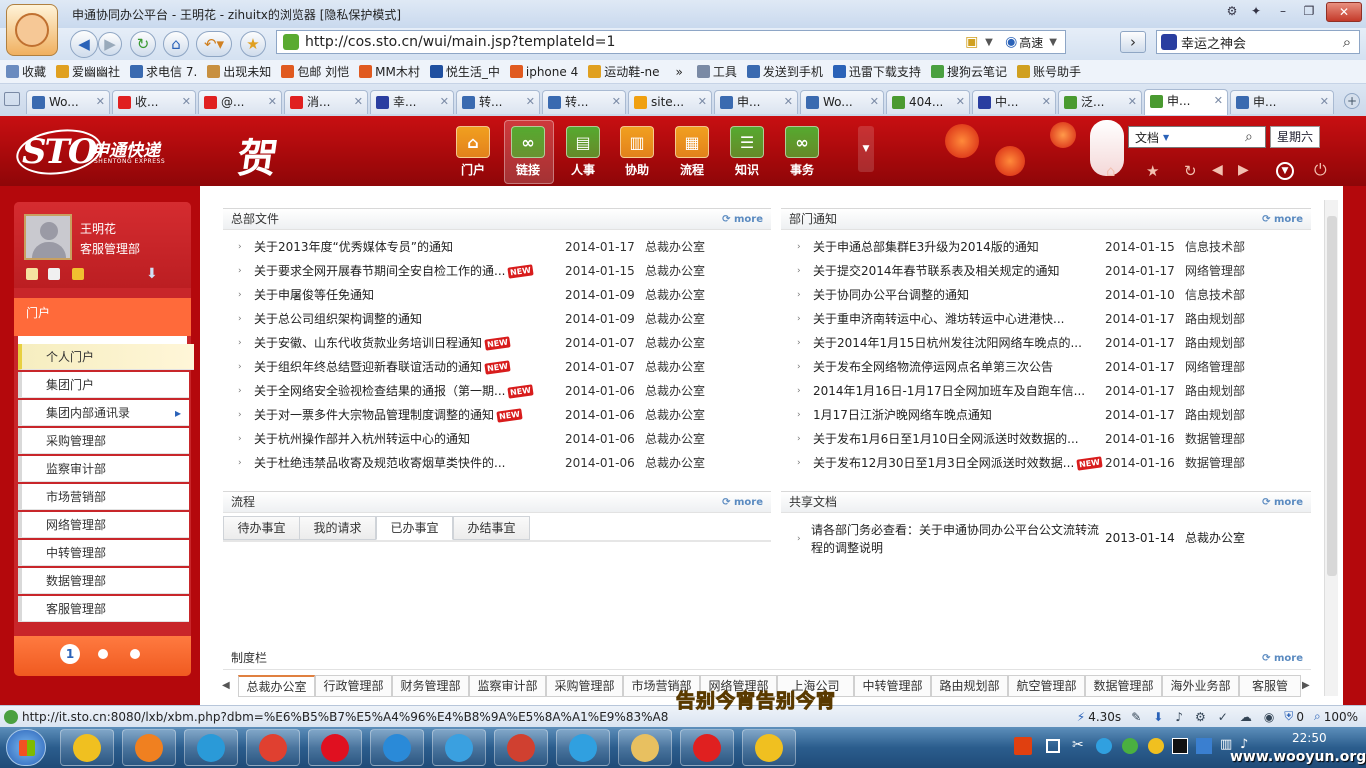  I want to click on systems-more-link: ⟳ more, so click(1282, 658).